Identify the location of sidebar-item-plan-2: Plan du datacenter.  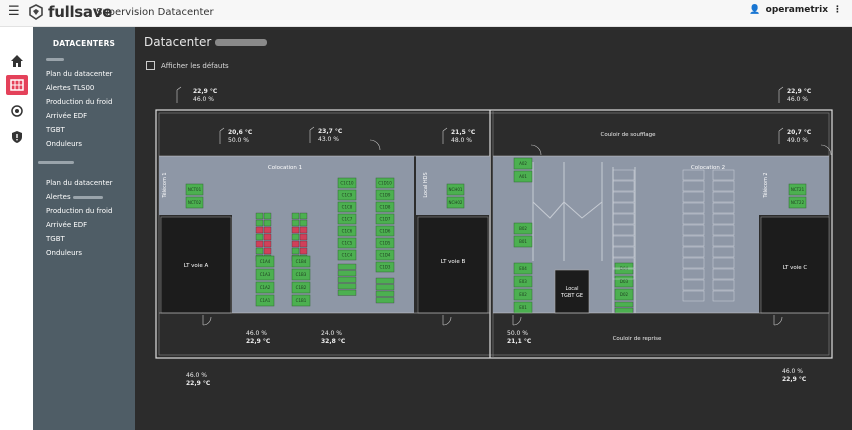
(79, 183).